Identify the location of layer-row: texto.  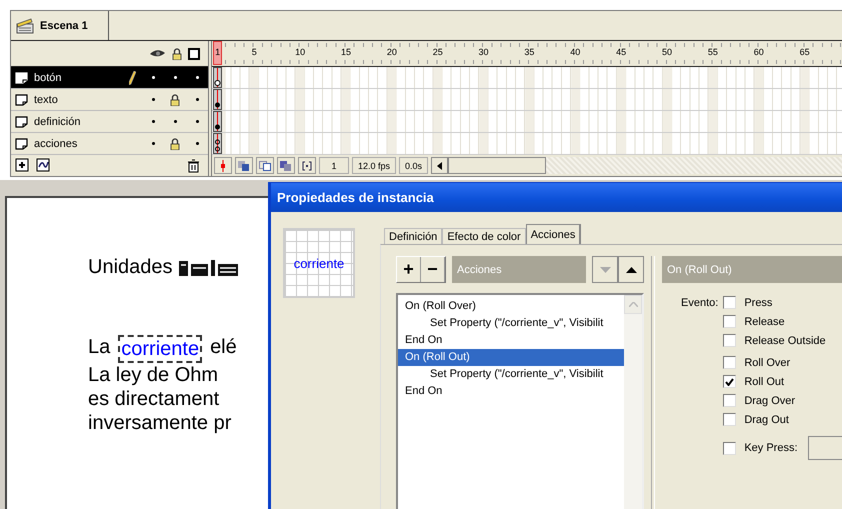
(109, 100).